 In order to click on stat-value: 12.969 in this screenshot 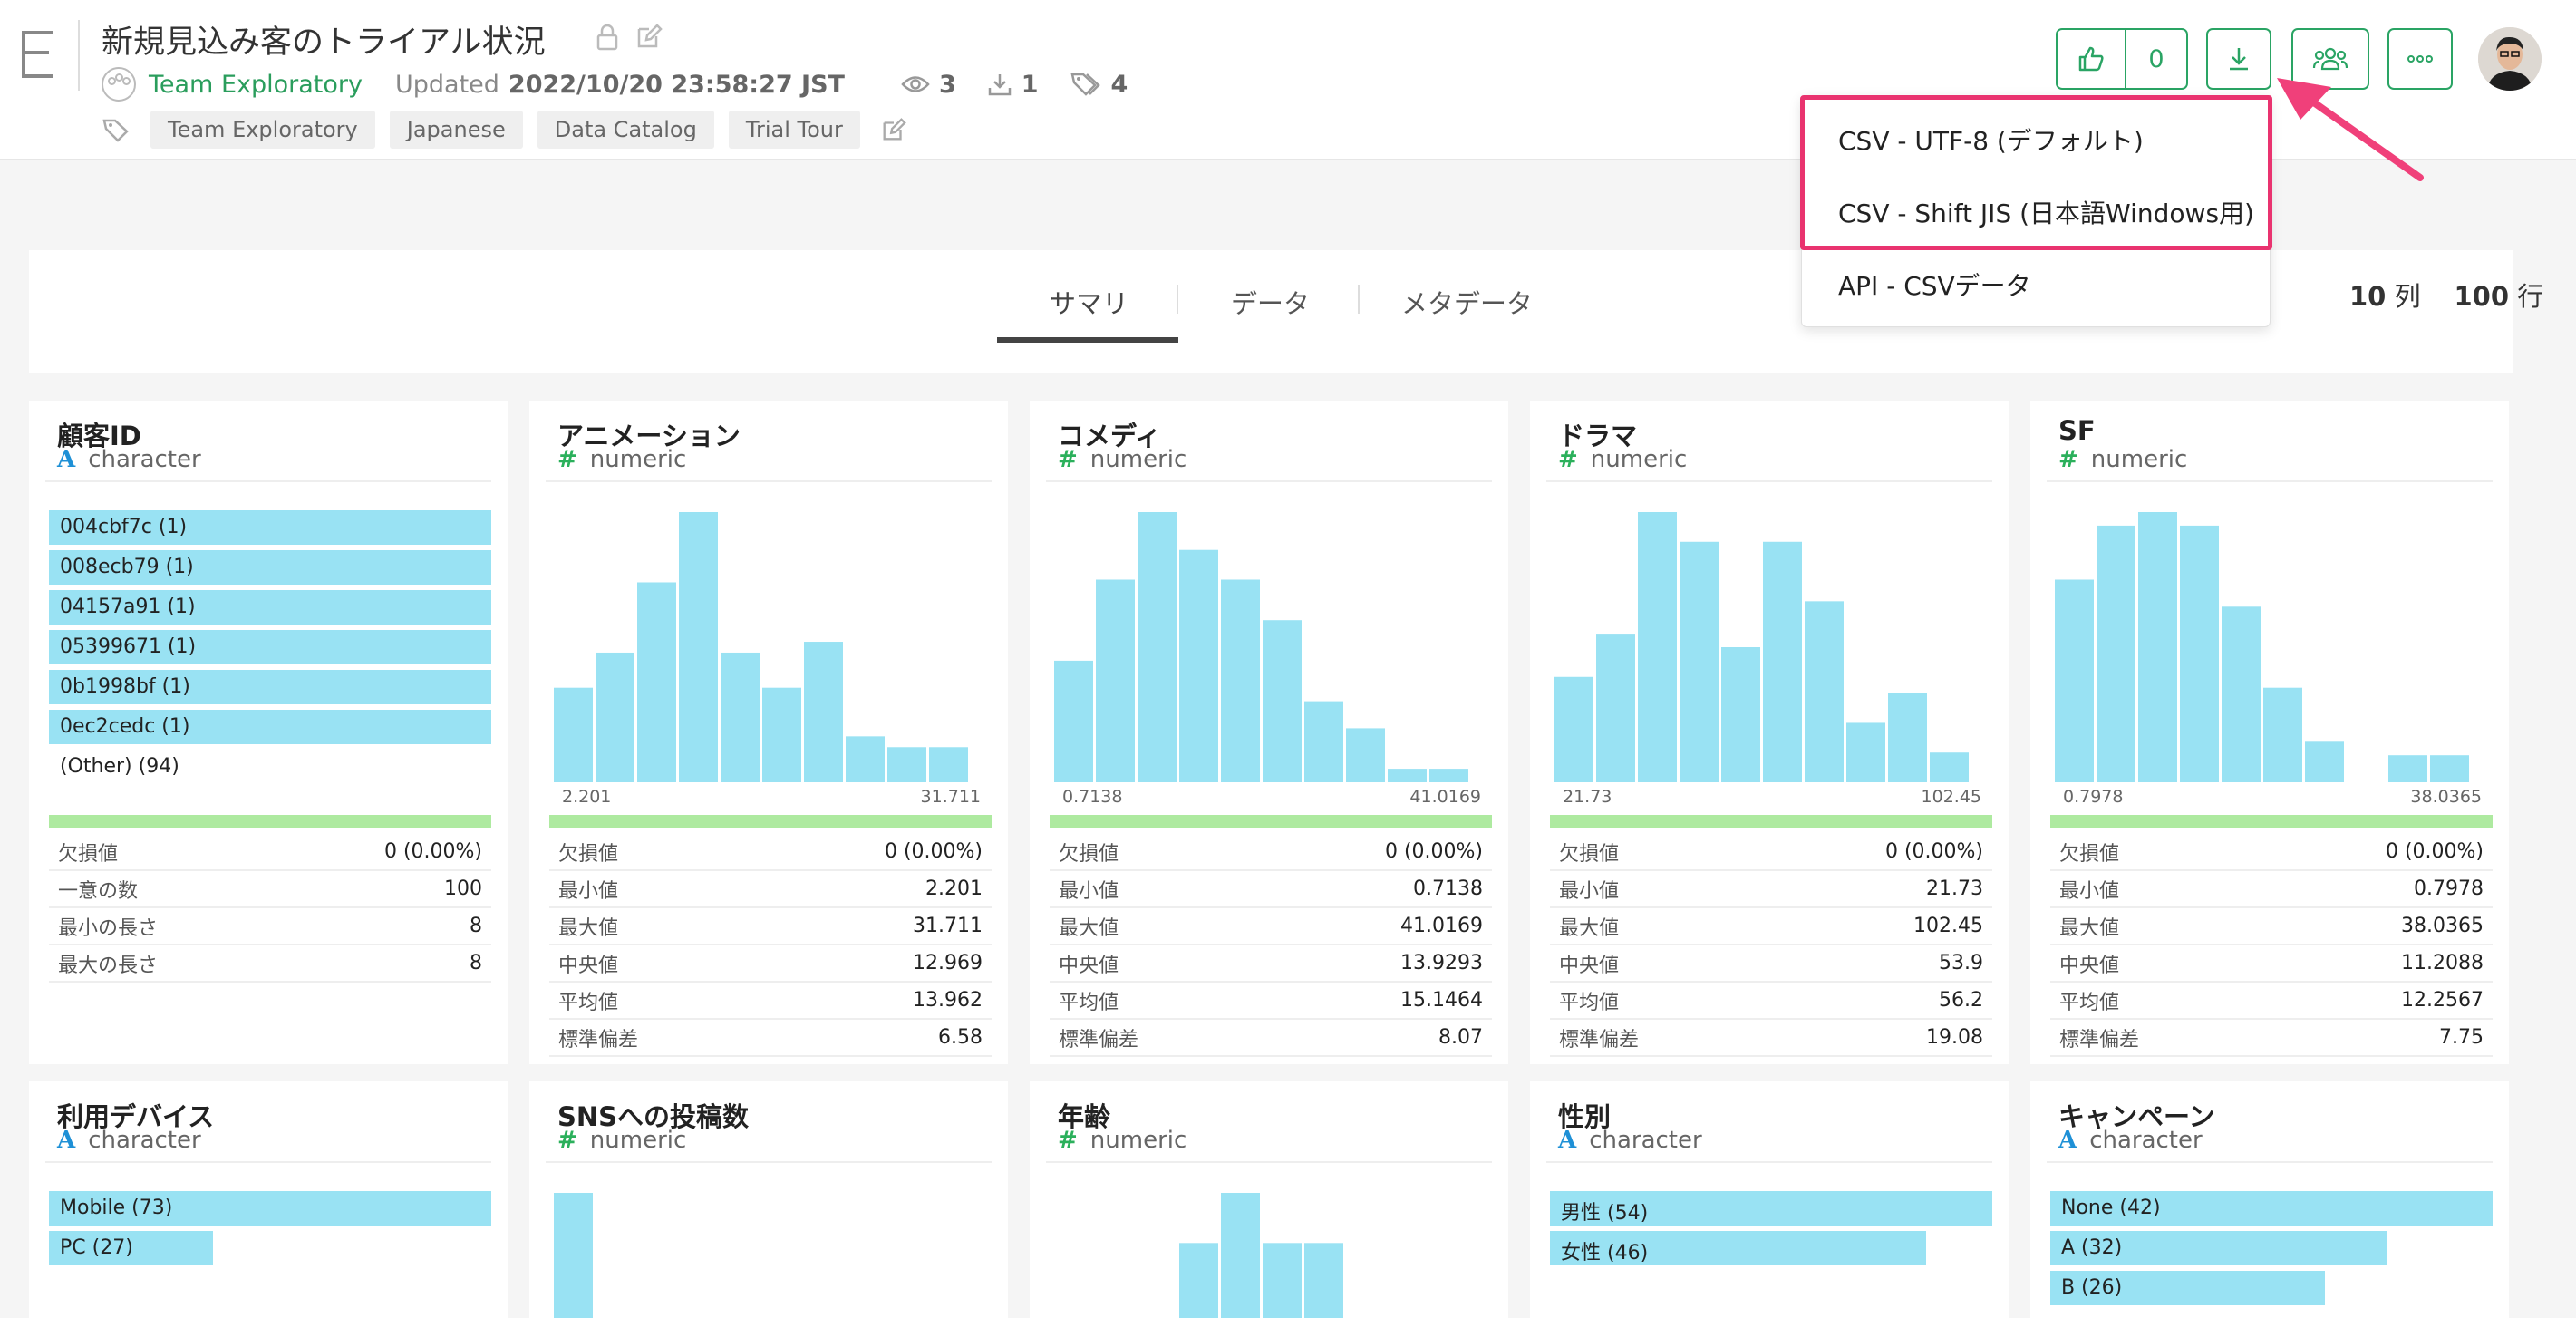, I will do `click(948, 963)`.